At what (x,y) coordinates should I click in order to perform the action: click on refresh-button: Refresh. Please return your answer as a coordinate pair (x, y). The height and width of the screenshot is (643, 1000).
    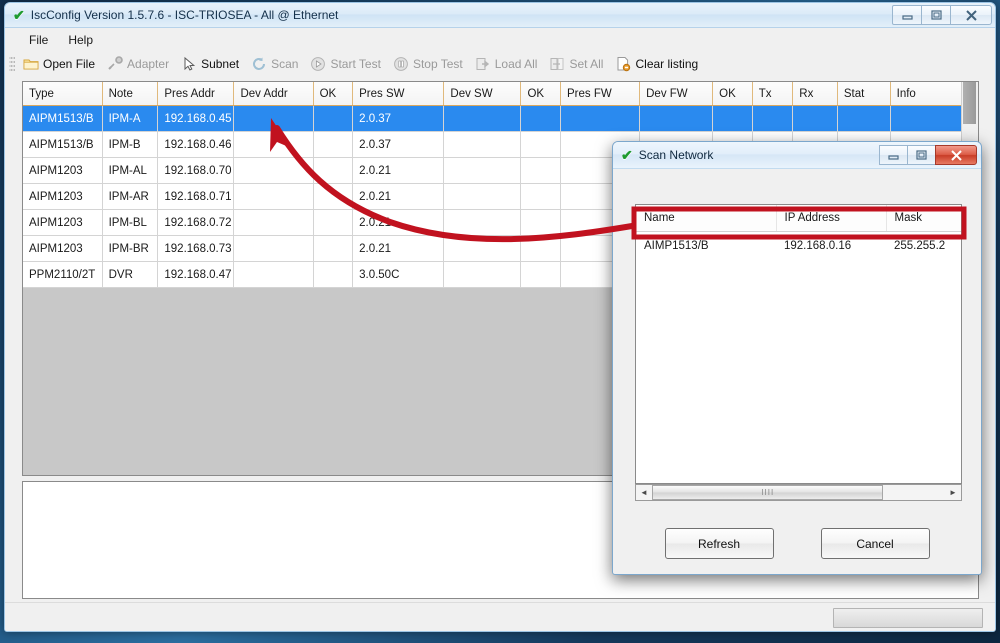
    Looking at the image, I should click on (719, 543).